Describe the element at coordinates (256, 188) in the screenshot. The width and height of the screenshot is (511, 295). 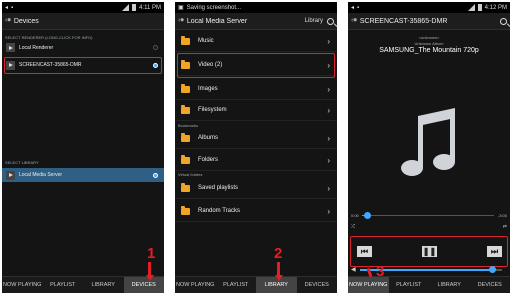
I see `virtual-item-saved-playlists: Saved playlists ›` at that location.